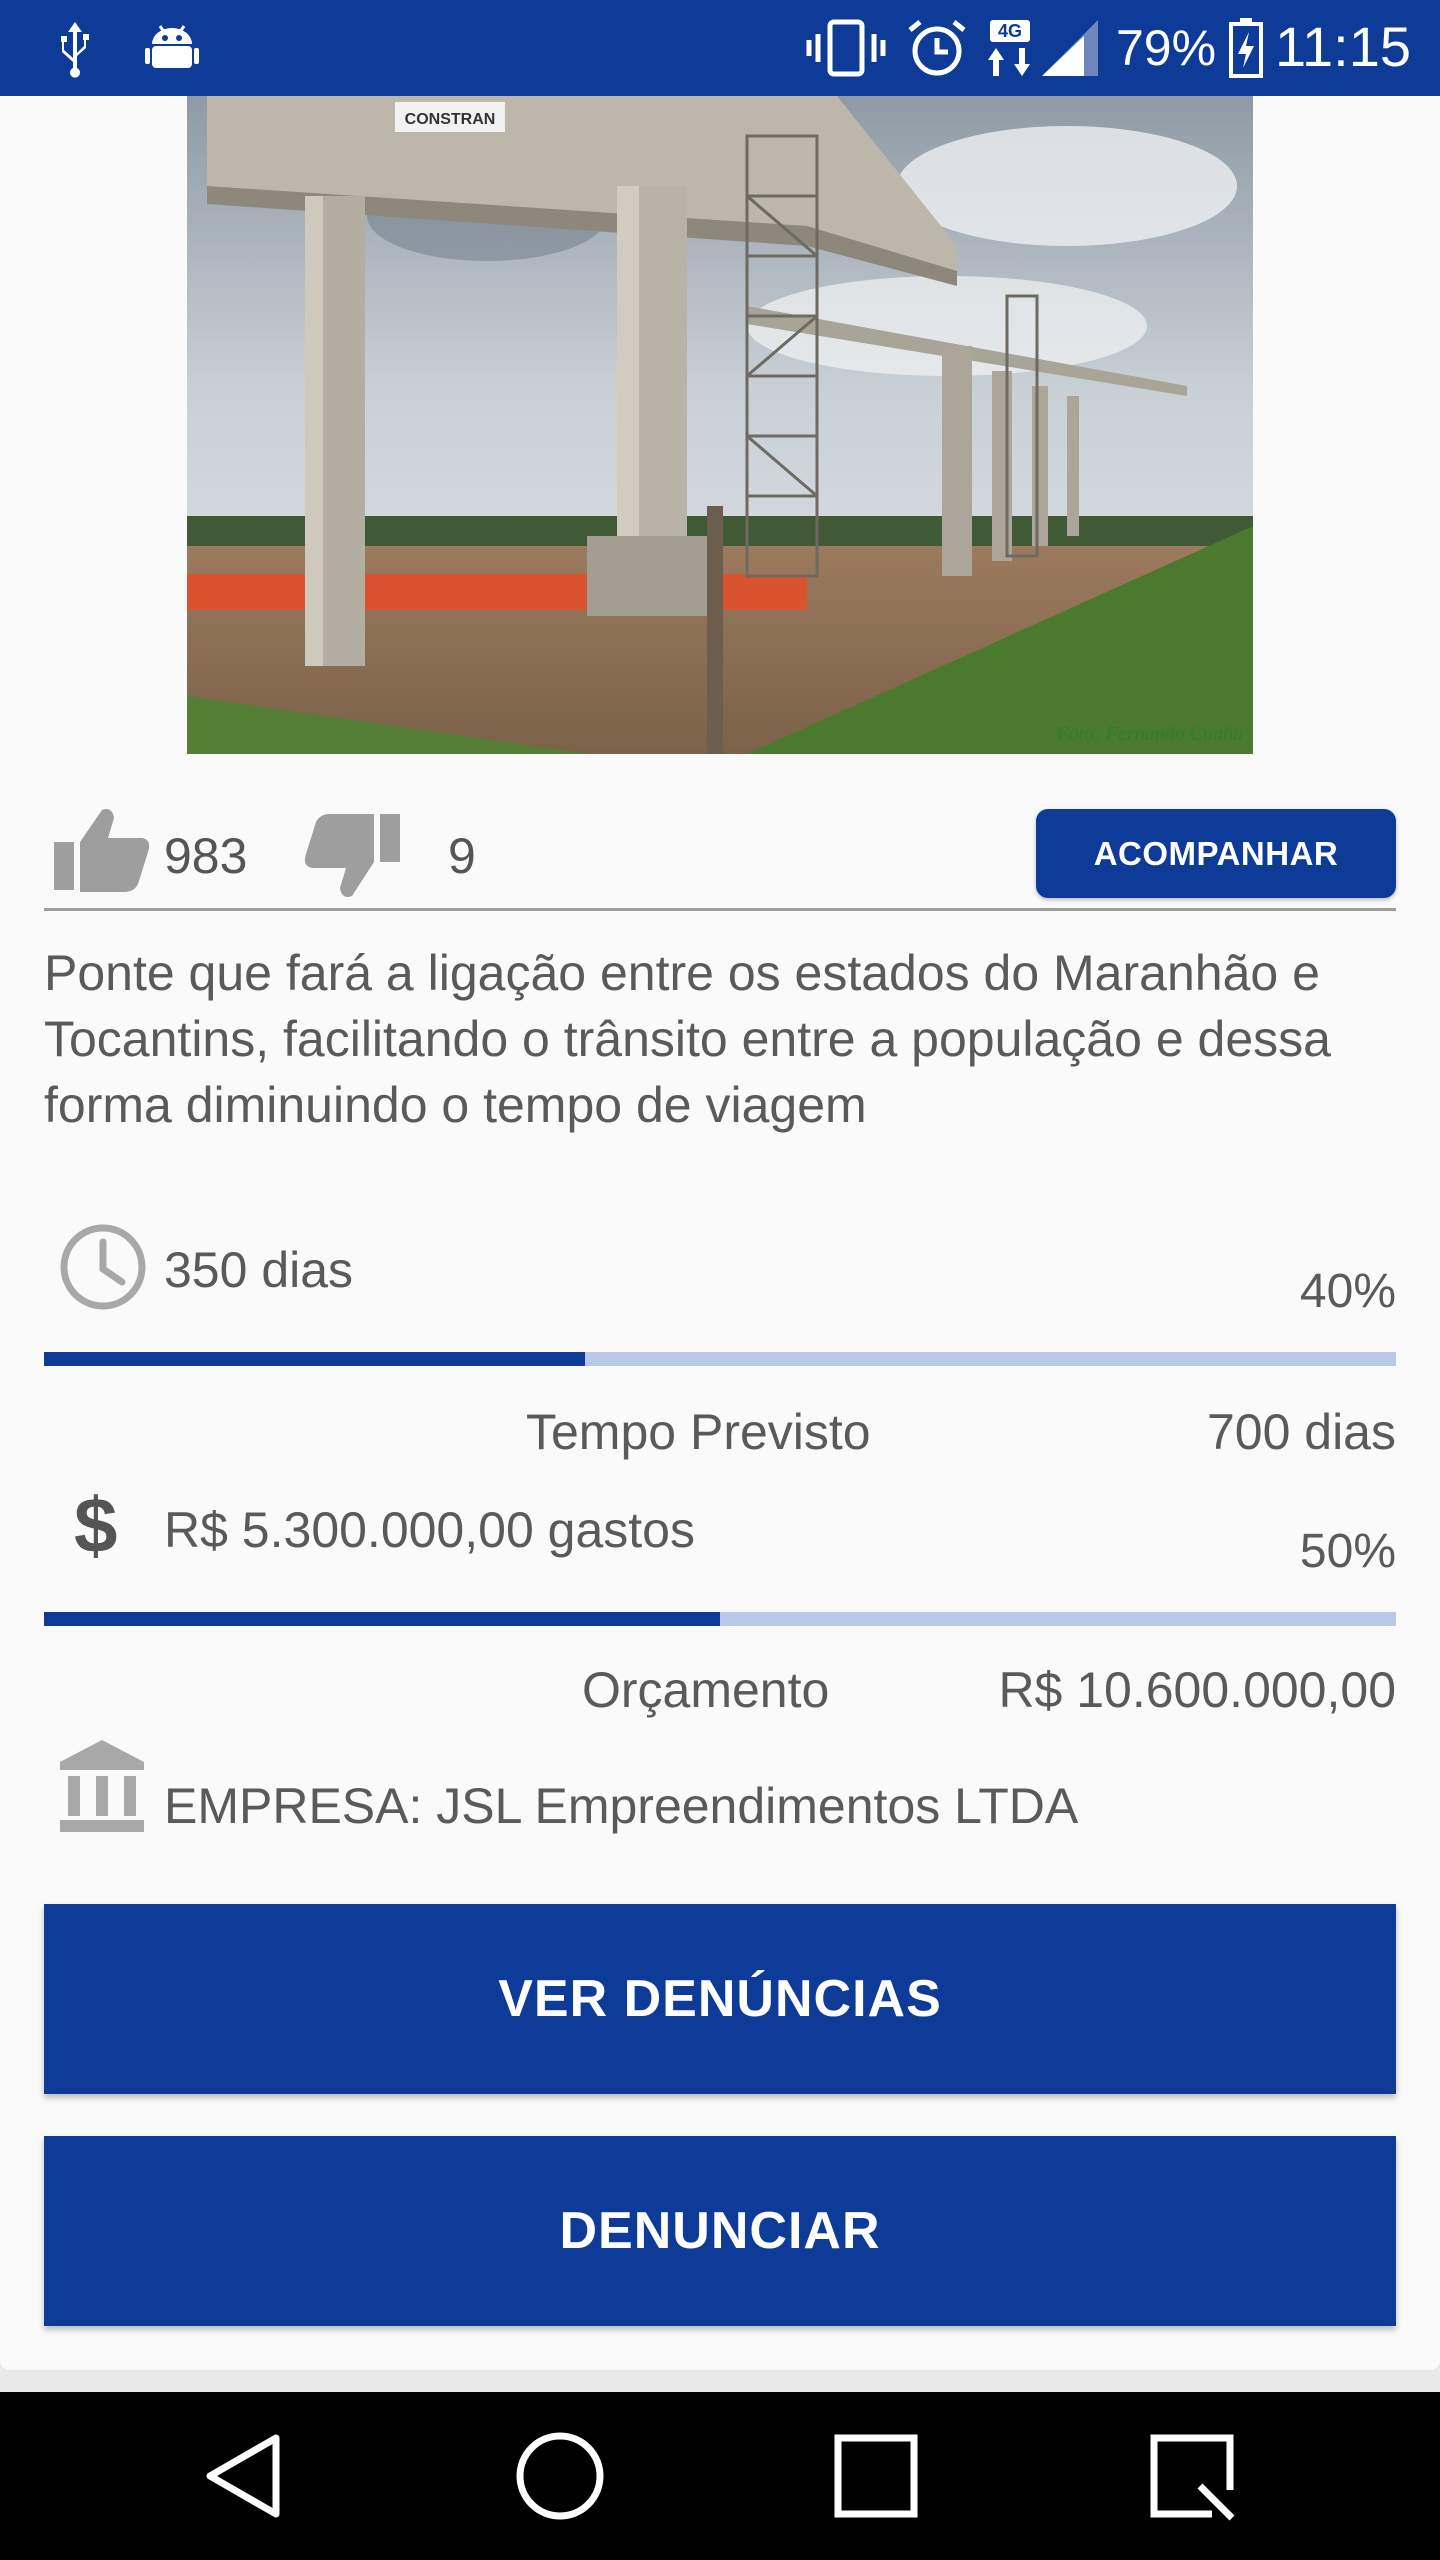 This screenshot has height=2560, width=1440. Describe the element at coordinates (876, 2476) in the screenshot. I see `recent-apps-icon` at that location.